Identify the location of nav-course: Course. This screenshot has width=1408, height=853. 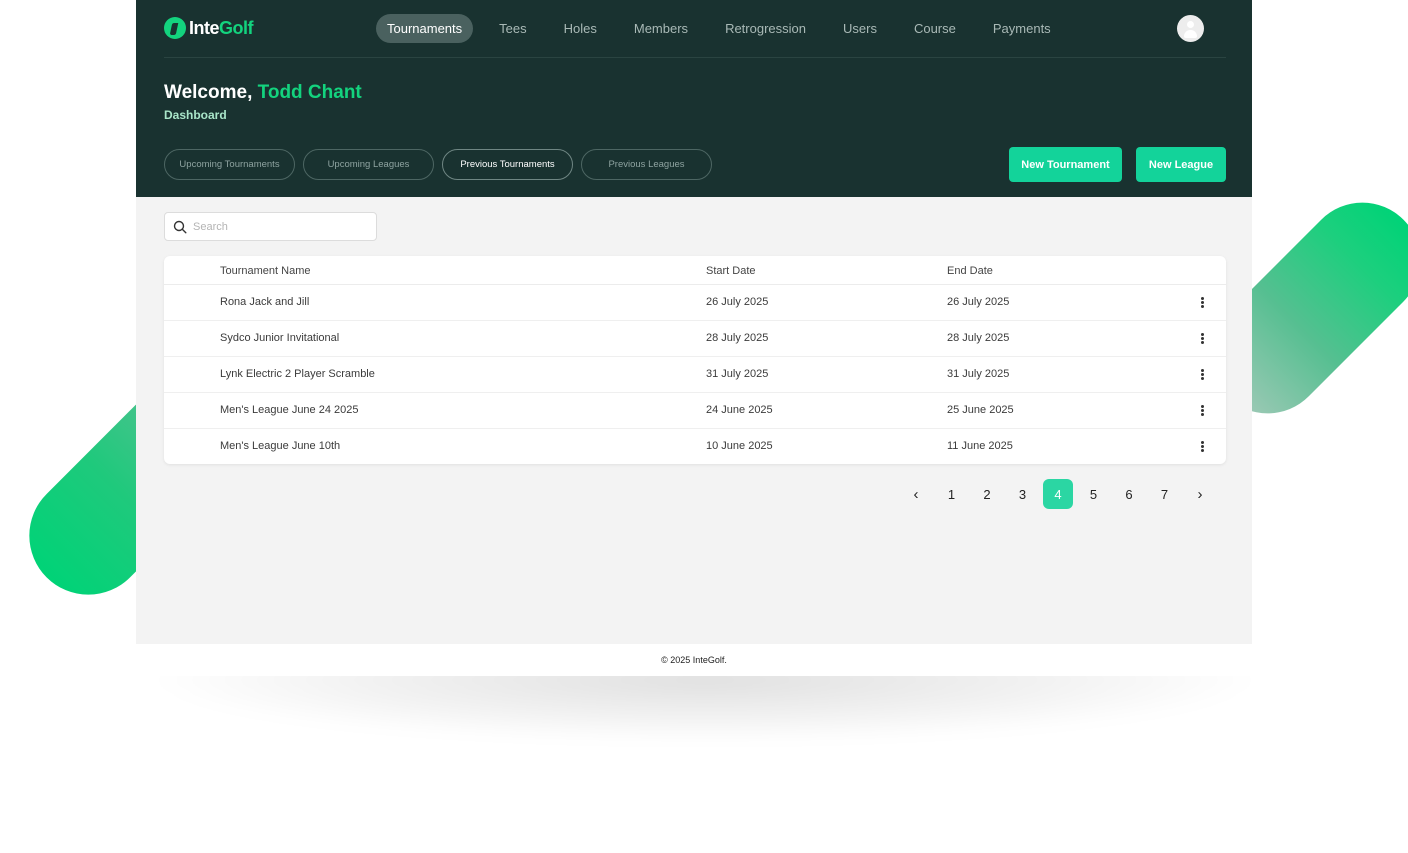
(935, 28).